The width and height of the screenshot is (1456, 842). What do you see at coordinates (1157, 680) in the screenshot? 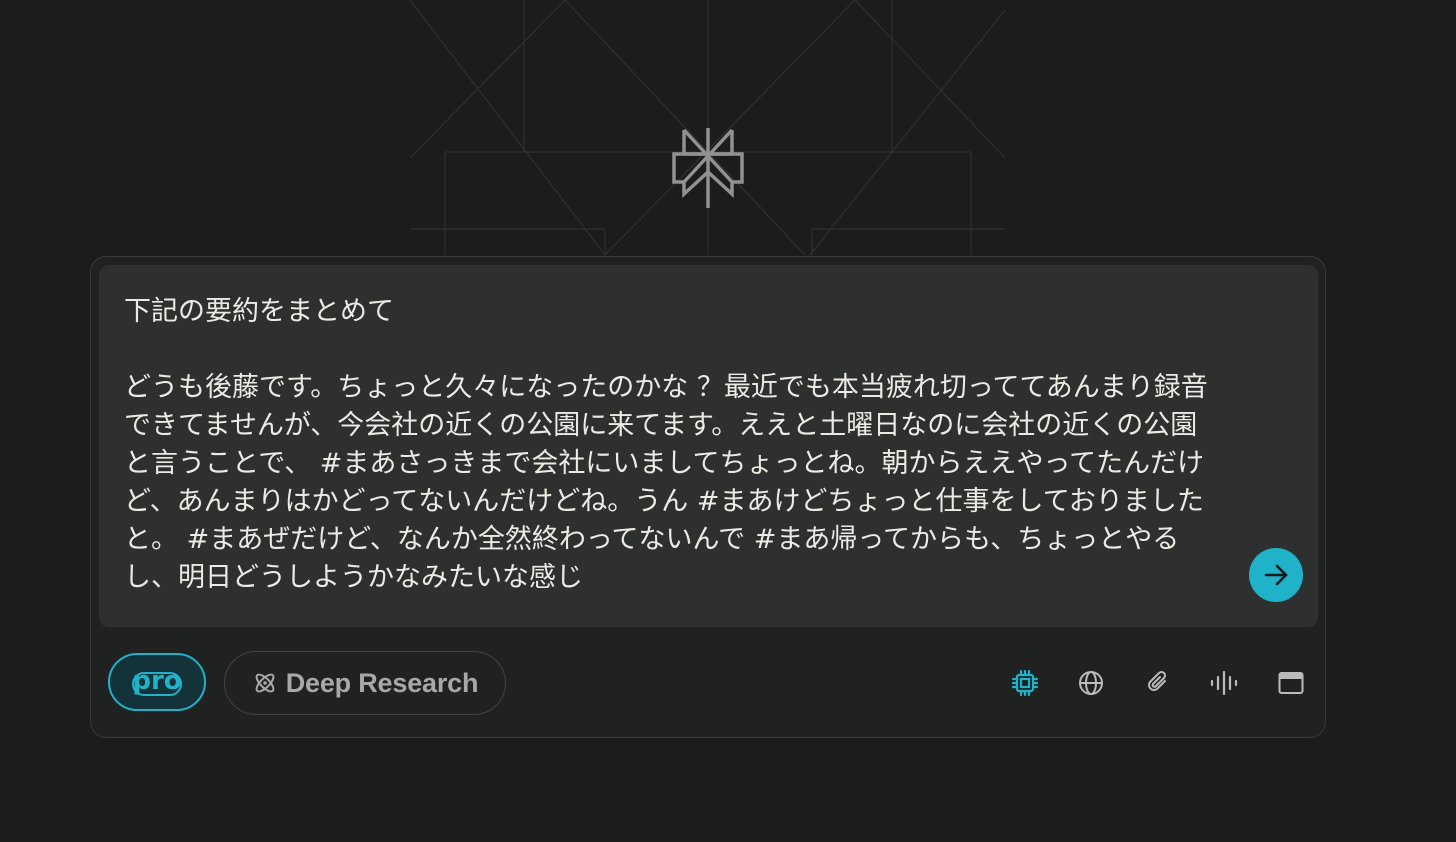
I see `paperclip-icon` at bounding box center [1157, 680].